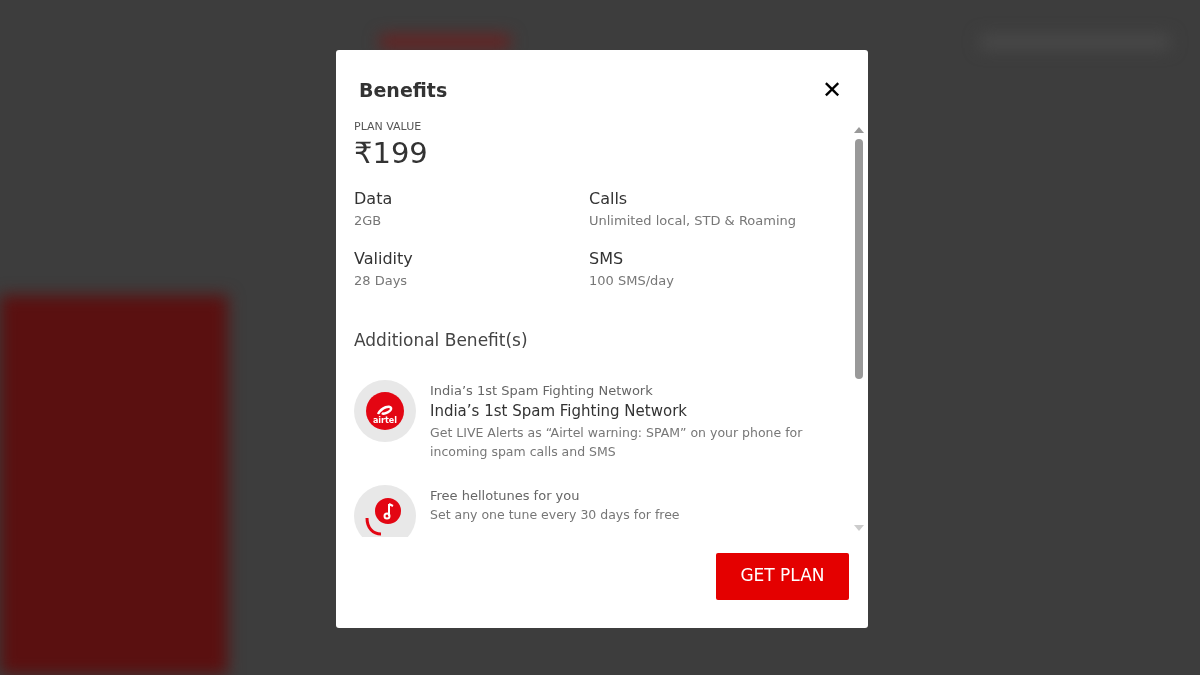 The width and height of the screenshot is (1200, 675). I want to click on section-heading: Additional Benefit(s), so click(441, 341).